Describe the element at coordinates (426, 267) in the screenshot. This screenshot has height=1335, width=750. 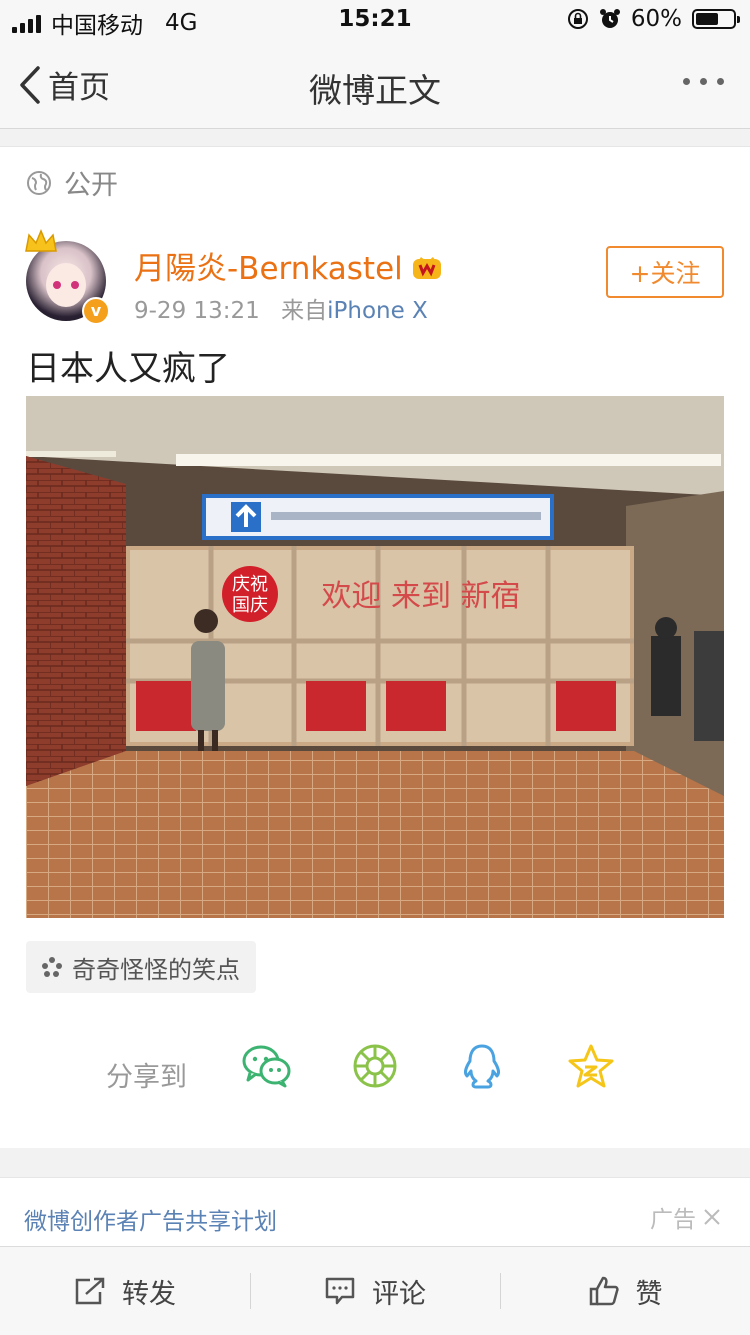
I see `vip-crown-icon` at that location.